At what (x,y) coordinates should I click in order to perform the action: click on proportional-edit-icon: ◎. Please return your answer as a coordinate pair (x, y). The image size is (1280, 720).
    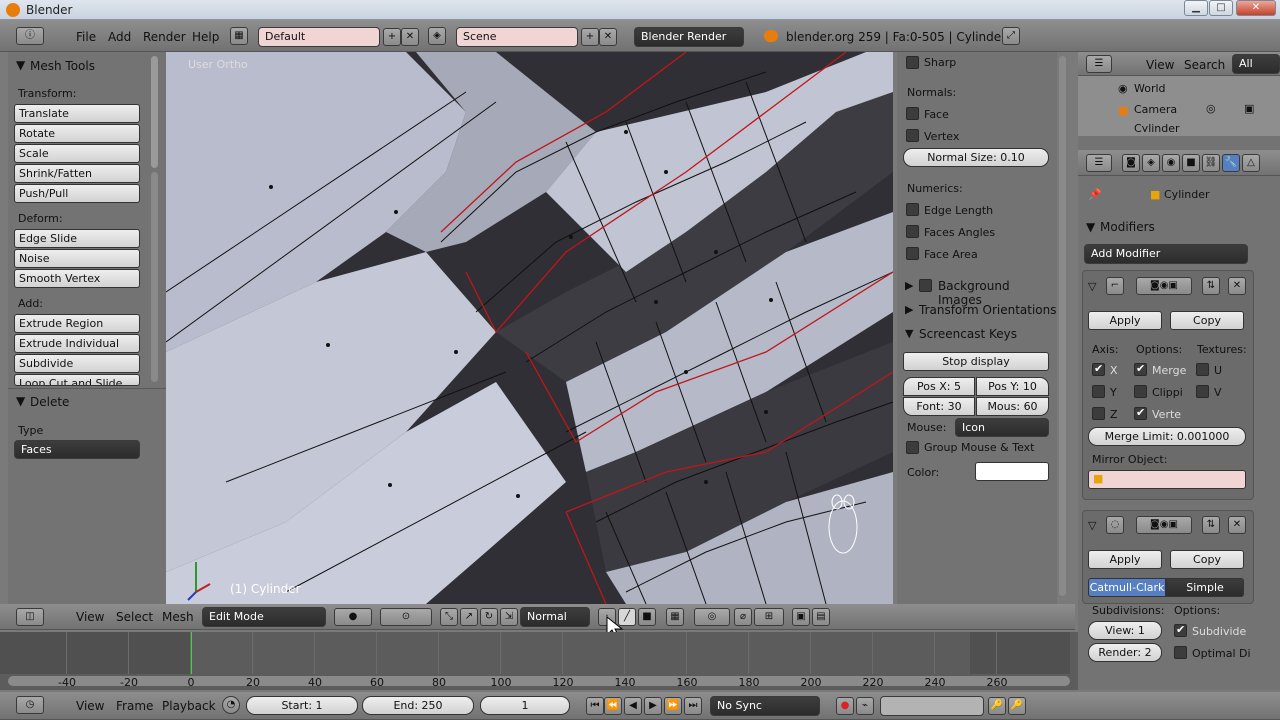
    Looking at the image, I should click on (712, 617).